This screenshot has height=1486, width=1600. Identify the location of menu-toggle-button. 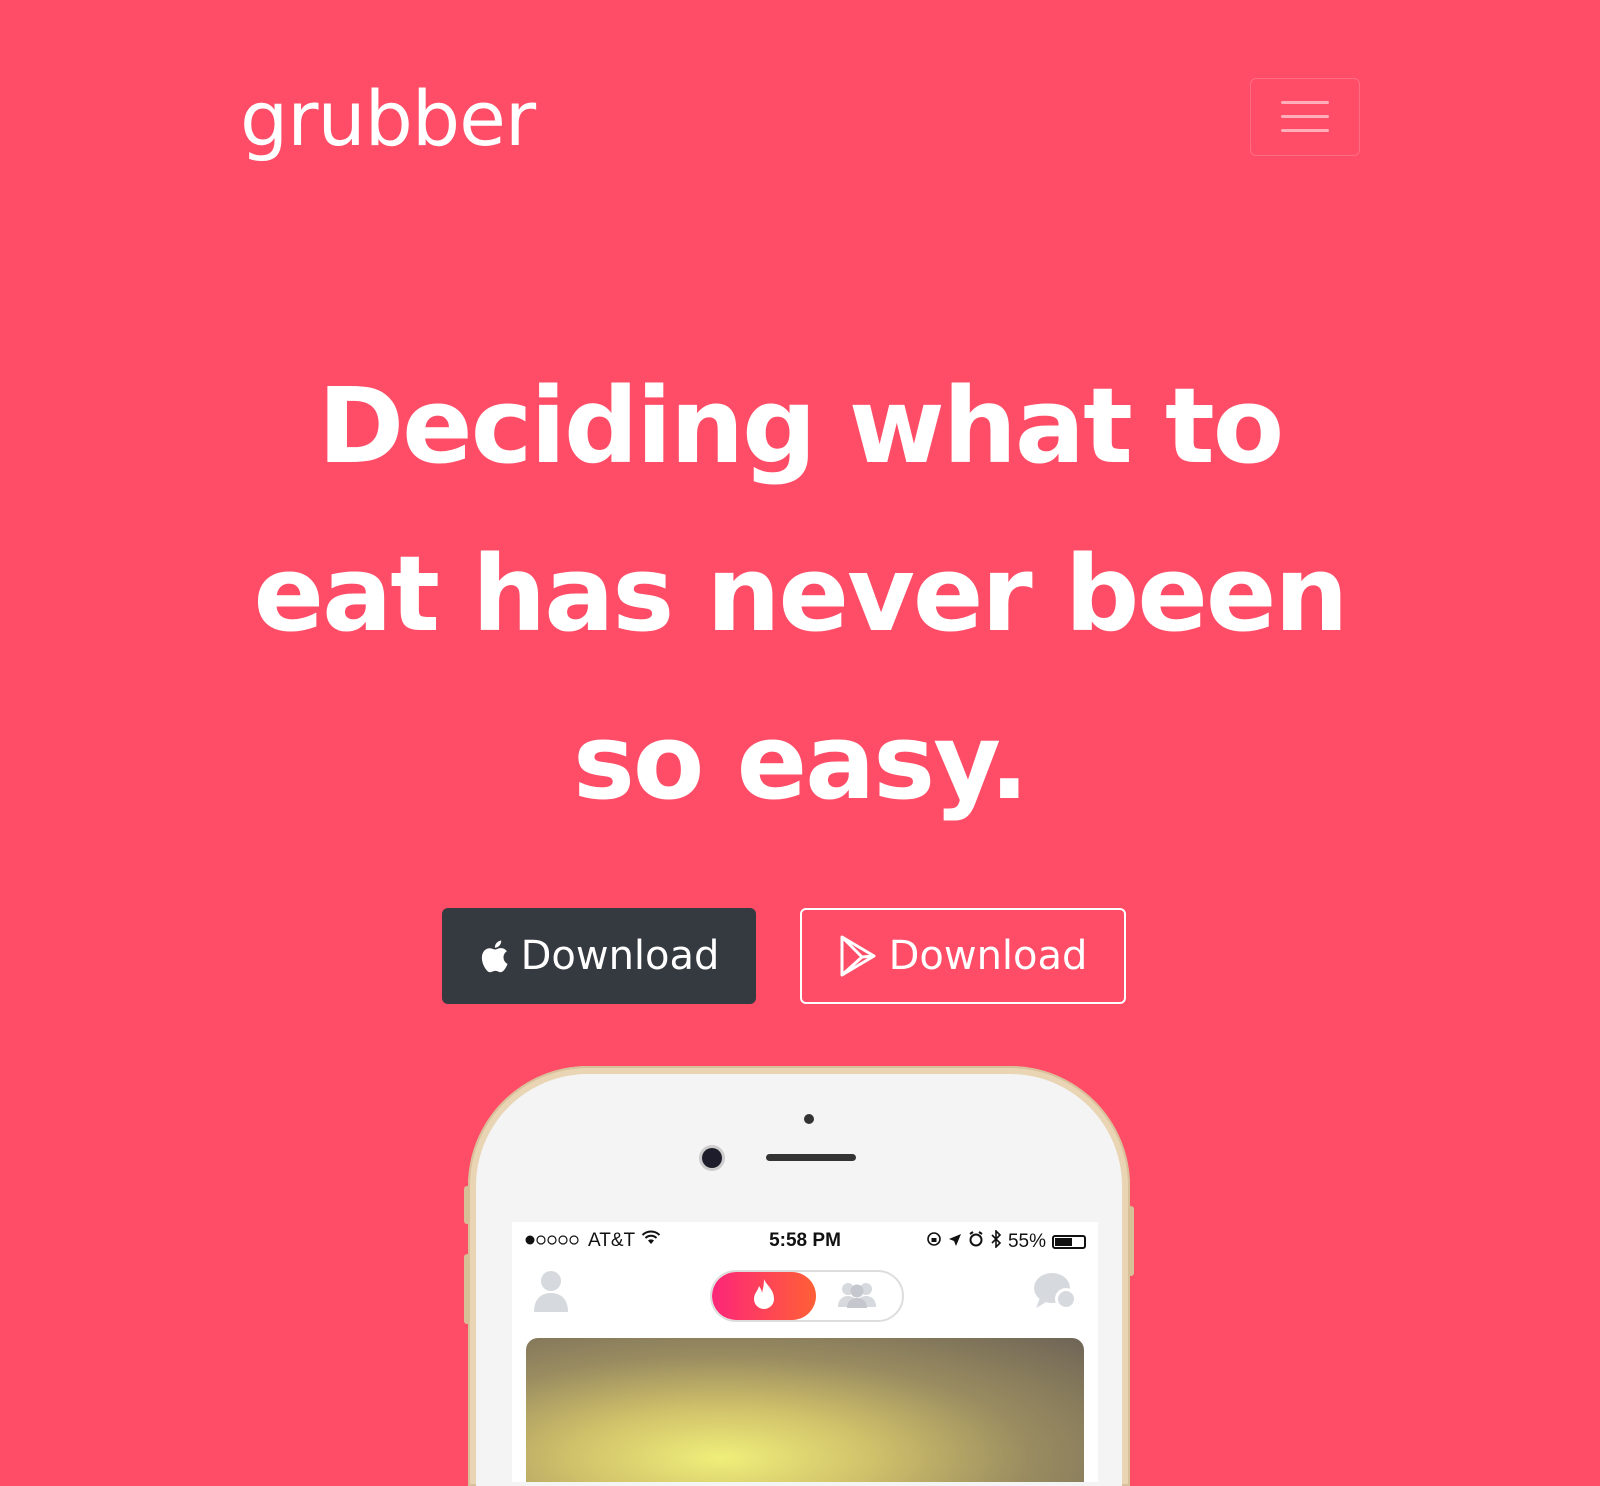
(1305, 117).